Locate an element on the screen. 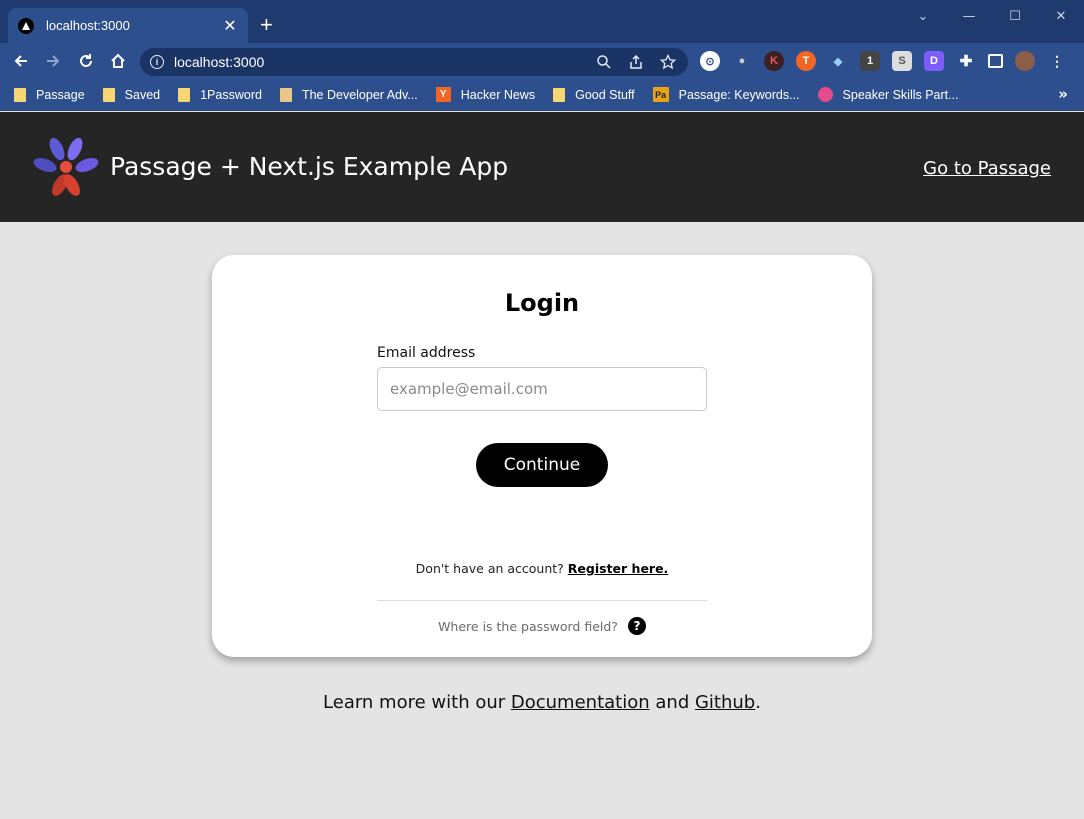 The height and width of the screenshot is (819, 1084). extension-note-icon: 1 is located at coordinates (870, 61).